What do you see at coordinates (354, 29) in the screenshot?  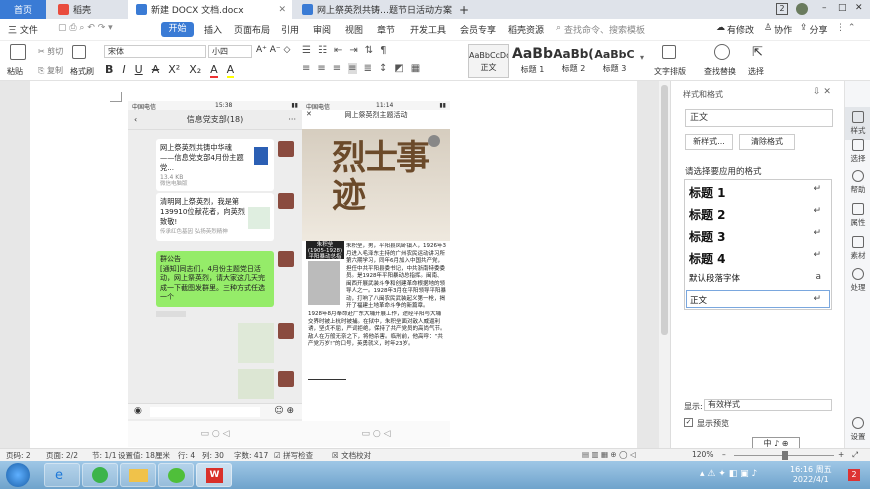 I see `menu-view: 视图` at bounding box center [354, 29].